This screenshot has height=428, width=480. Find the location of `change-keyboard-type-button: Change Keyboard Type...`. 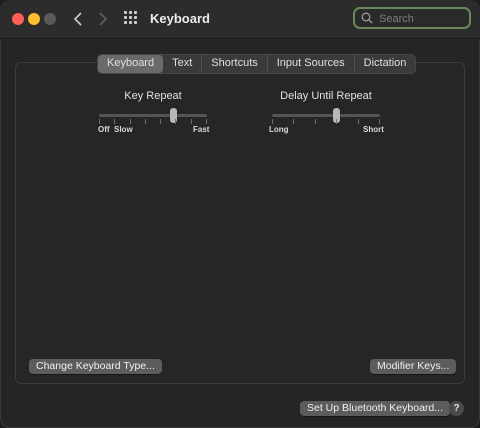

change-keyboard-type-button: Change Keyboard Type... is located at coordinates (95, 366).